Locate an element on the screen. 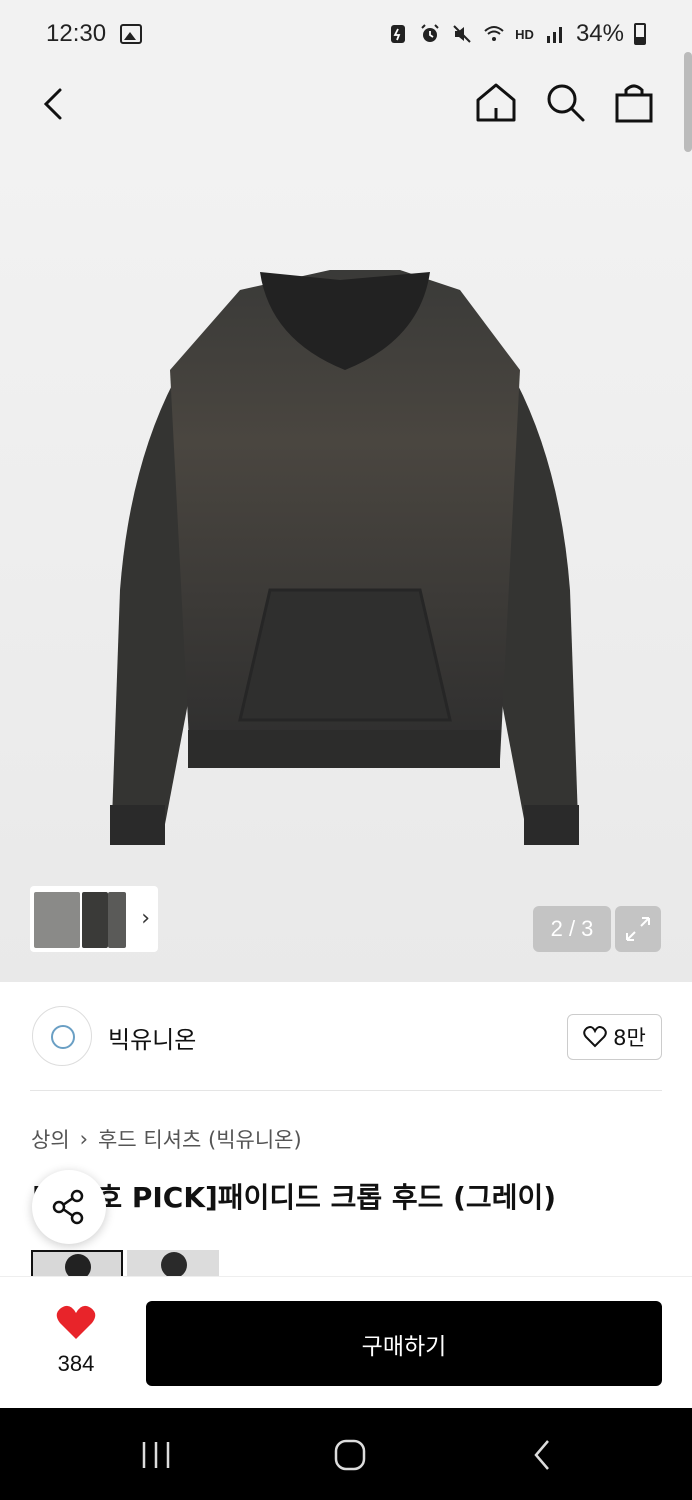 The image size is (692, 1500). system-navigation-bar is located at coordinates (346, 1454).